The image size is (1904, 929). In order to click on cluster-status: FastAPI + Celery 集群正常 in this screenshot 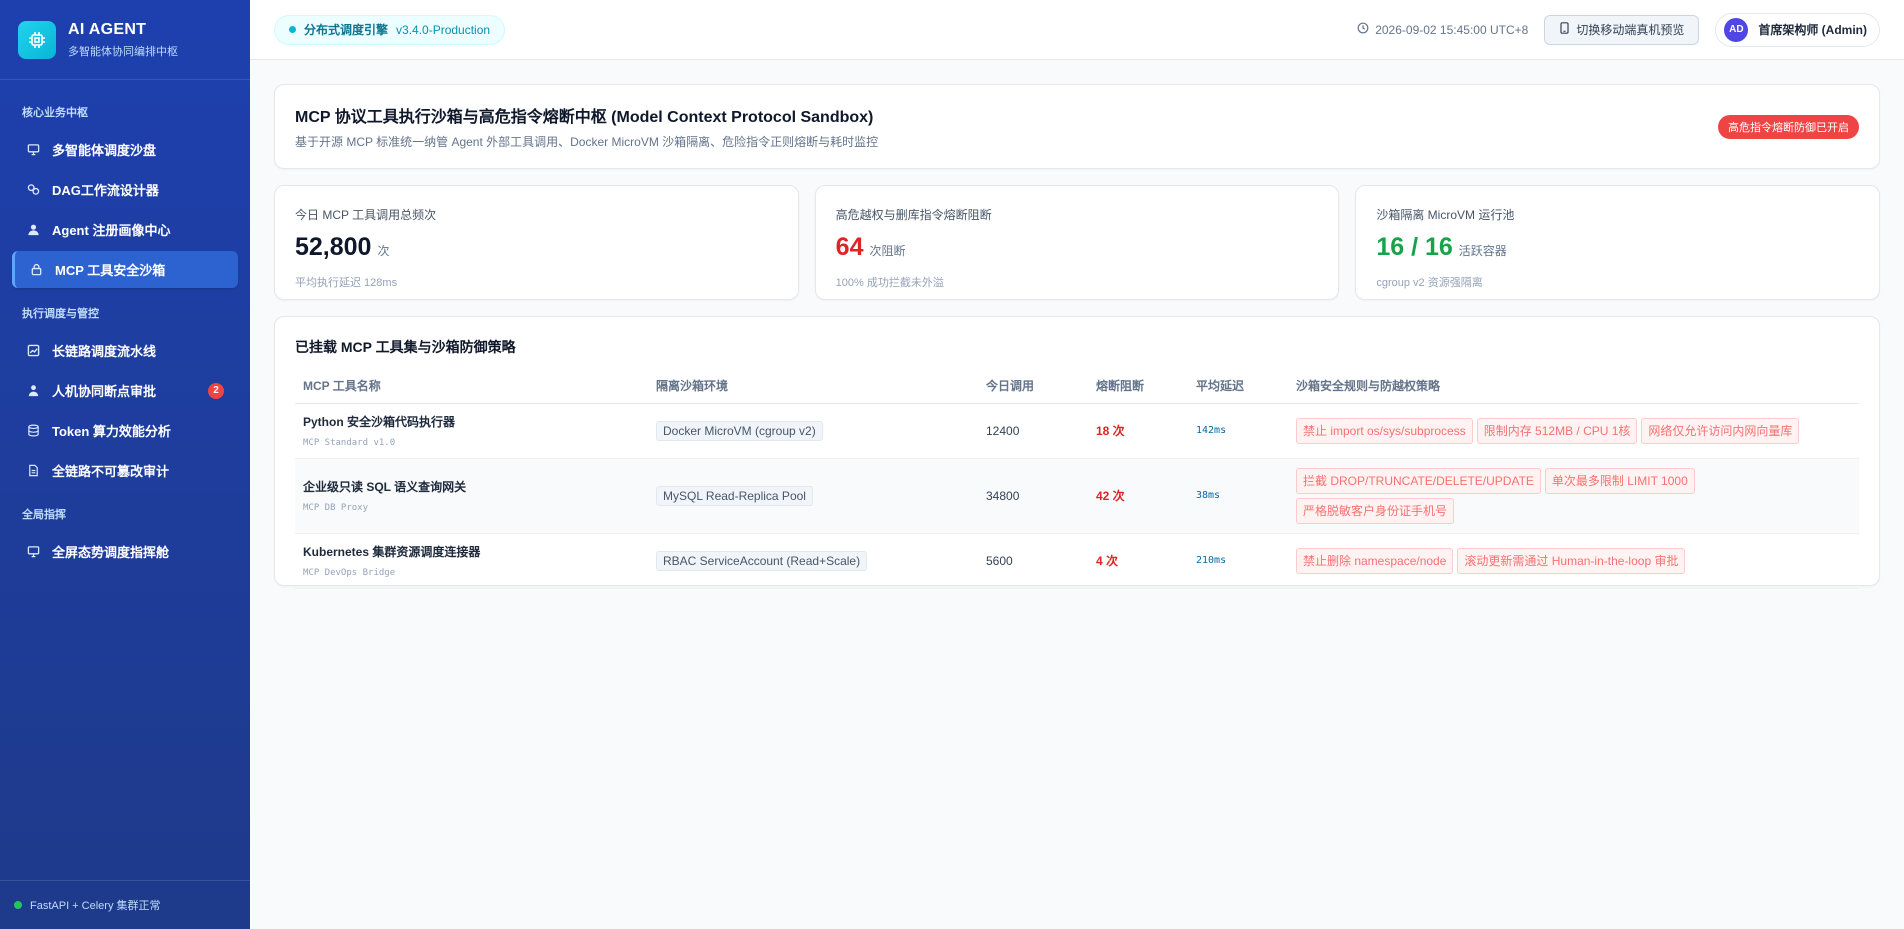, I will do `click(125, 904)`.